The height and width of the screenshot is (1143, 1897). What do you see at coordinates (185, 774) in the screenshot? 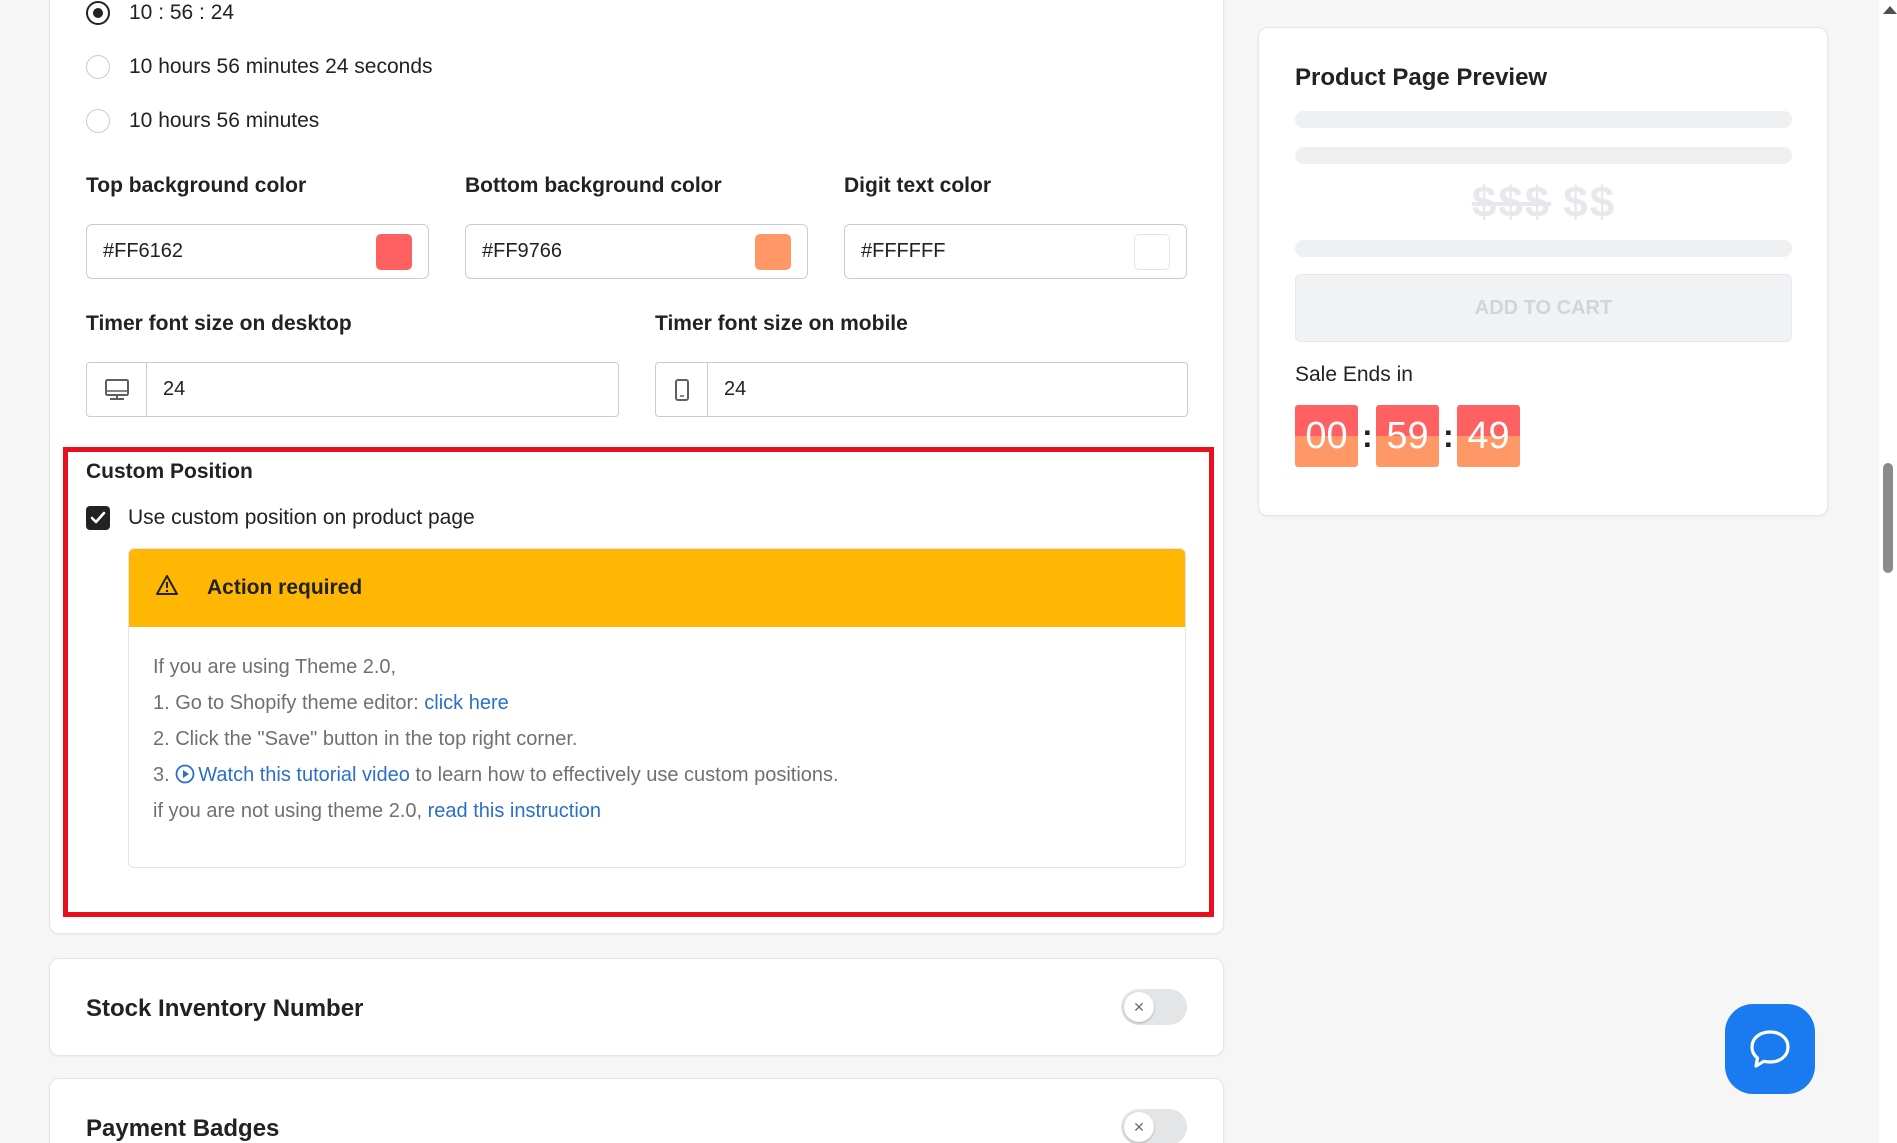
I see `play-circle-icon` at bounding box center [185, 774].